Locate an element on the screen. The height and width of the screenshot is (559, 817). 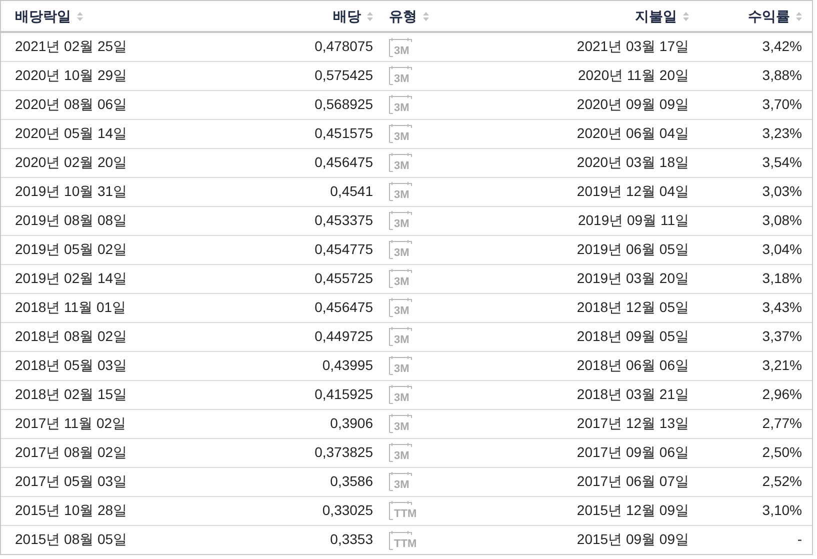
yield-cell: 2,77% is located at coordinates (782, 423).